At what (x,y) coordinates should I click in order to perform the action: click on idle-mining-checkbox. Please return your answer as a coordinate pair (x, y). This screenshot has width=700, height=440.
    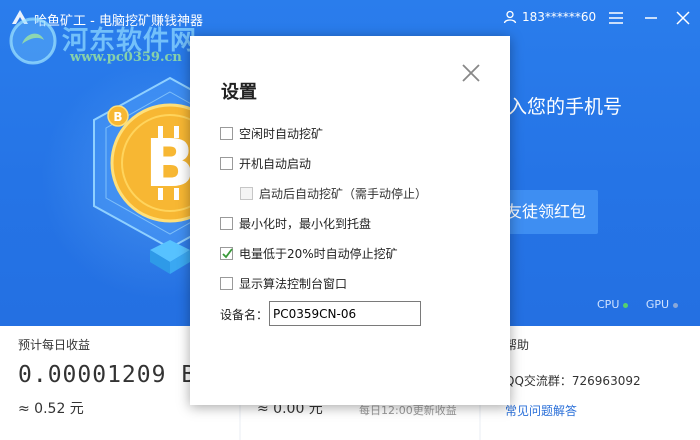
    Looking at the image, I should click on (226, 133).